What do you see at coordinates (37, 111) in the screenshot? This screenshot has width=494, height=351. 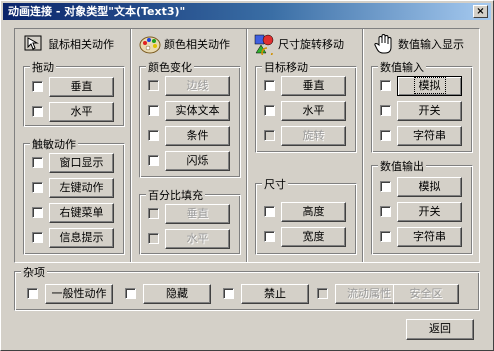 I see `drag-horizontal-checkbox` at bounding box center [37, 111].